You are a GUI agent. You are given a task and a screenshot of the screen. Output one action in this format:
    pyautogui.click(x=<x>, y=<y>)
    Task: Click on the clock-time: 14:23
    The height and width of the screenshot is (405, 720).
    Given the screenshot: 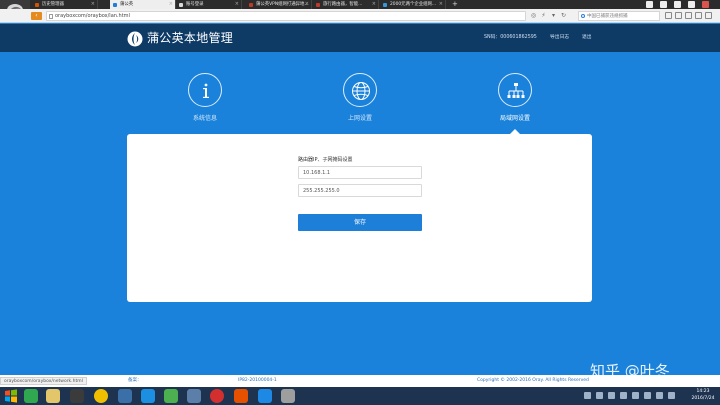 What is the action you would take?
    pyautogui.click(x=703, y=391)
    